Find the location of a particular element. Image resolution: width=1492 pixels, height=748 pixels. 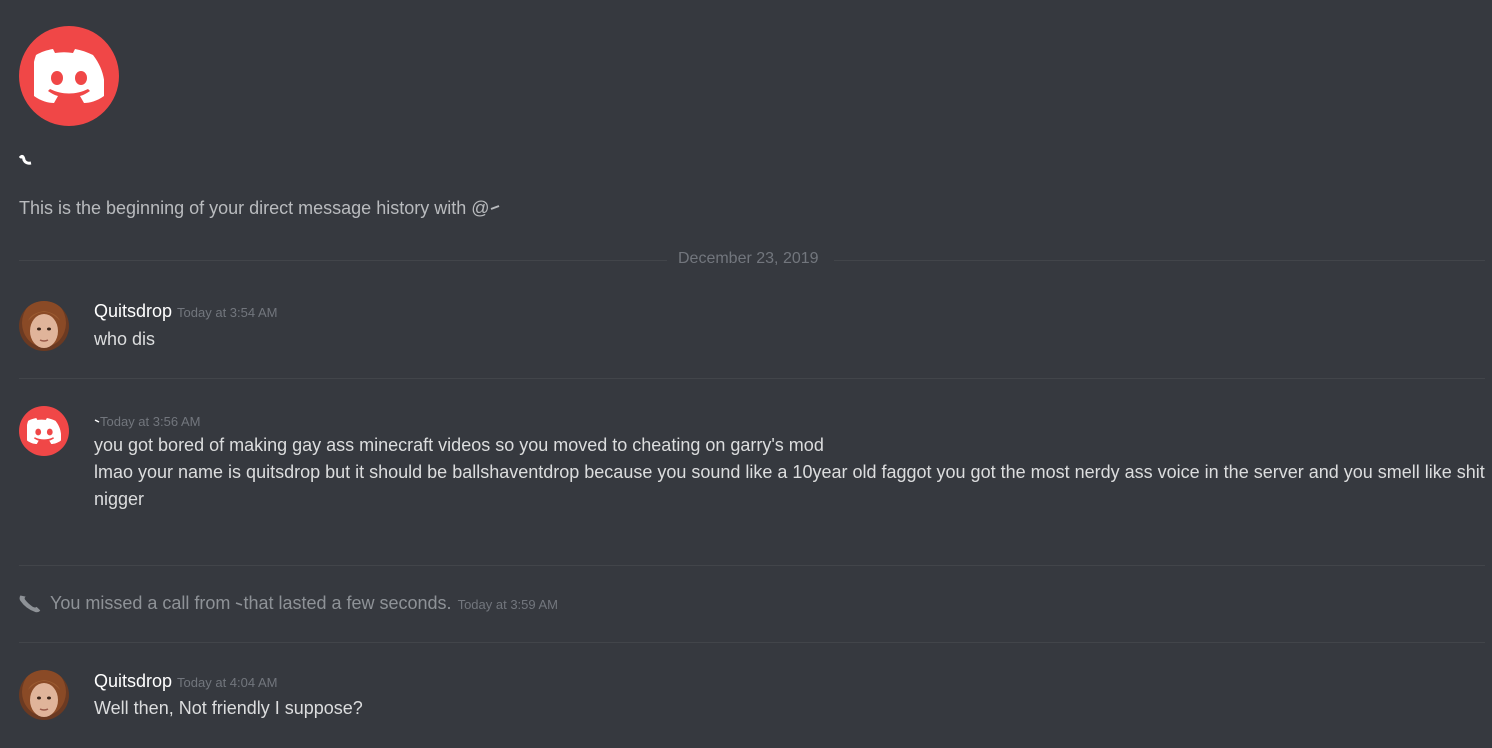

phone-missed-icon is located at coordinates (30, 604).